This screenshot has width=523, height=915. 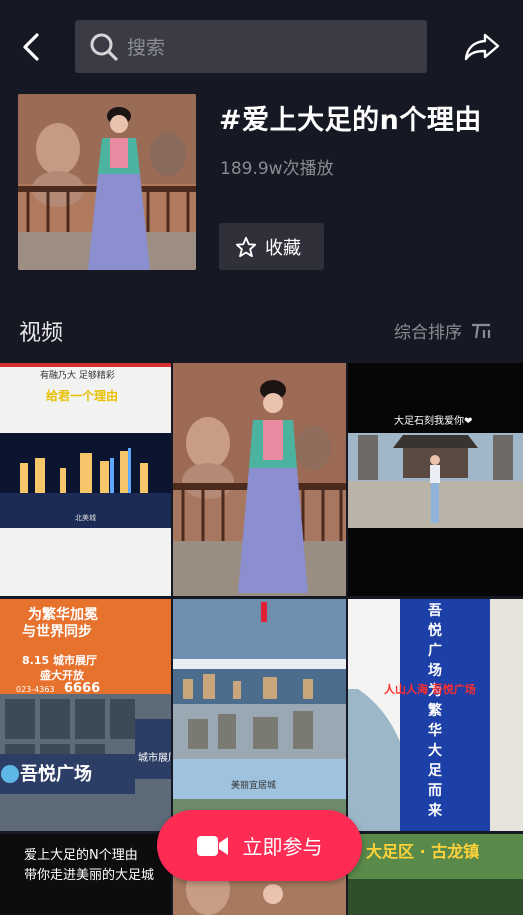 I want to click on sort-label: 综合排序, so click(x=428, y=333).